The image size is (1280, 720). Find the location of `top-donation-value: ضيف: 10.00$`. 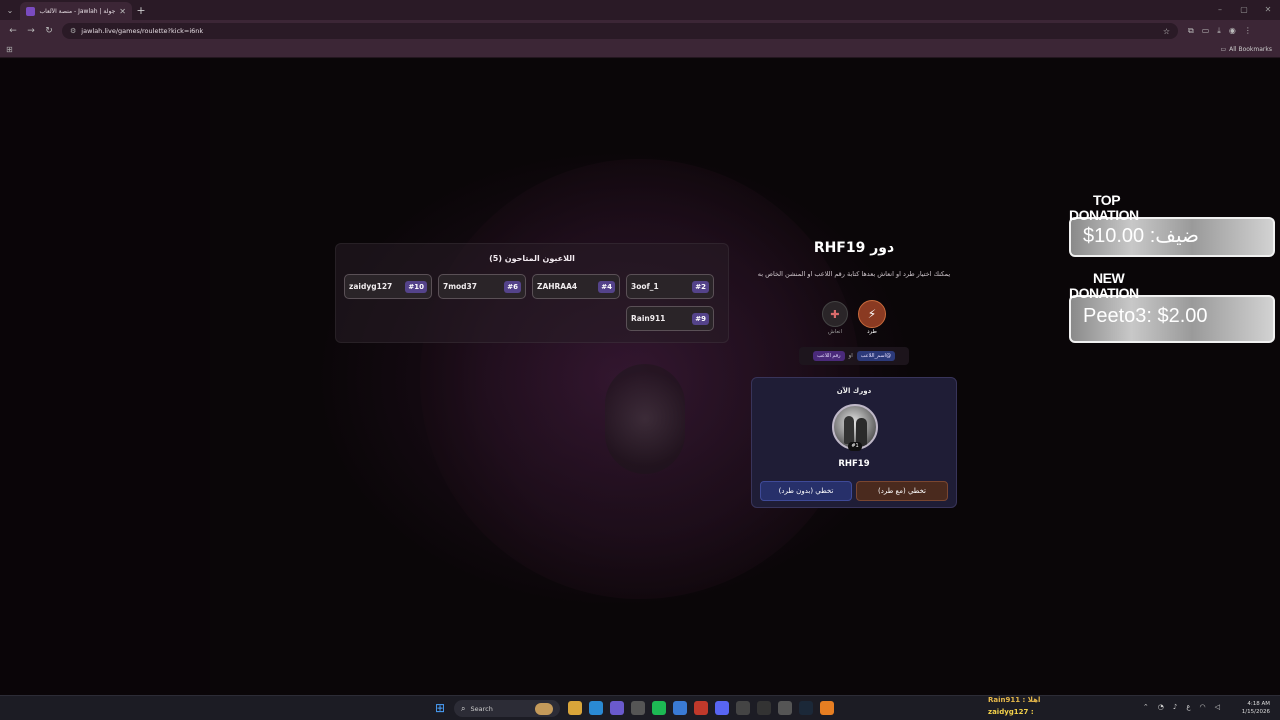

top-donation-value: ضيف: 10.00$ is located at coordinates (1141, 236).